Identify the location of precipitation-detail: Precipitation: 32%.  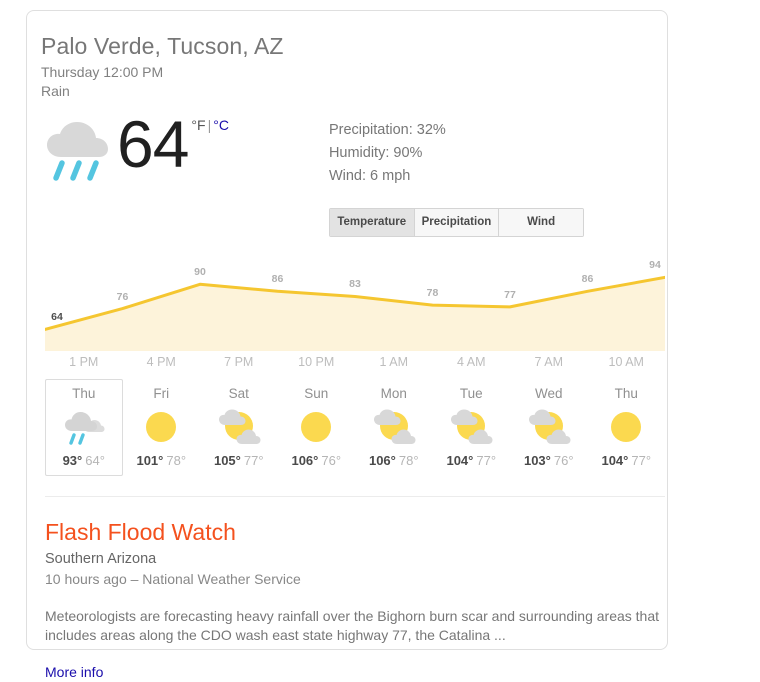
(387, 130).